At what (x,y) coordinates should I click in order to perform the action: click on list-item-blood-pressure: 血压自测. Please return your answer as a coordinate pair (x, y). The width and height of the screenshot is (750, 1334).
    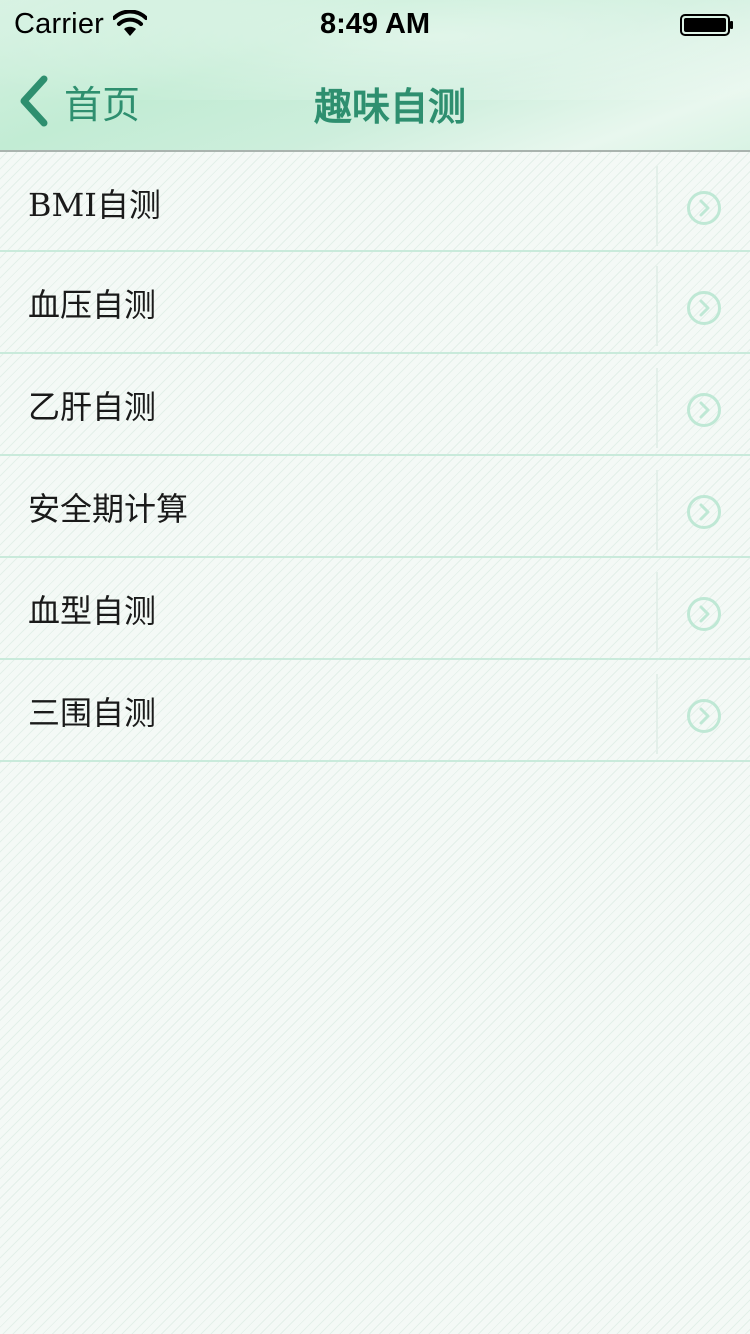
    Looking at the image, I should click on (375, 303).